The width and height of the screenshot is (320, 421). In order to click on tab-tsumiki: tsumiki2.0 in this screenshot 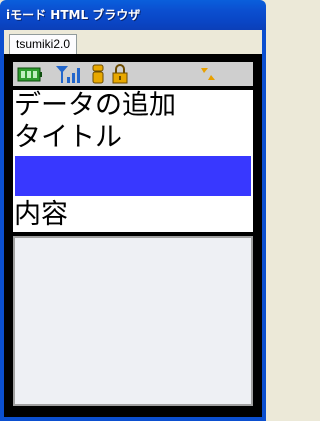, I will do `click(43, 44)`.